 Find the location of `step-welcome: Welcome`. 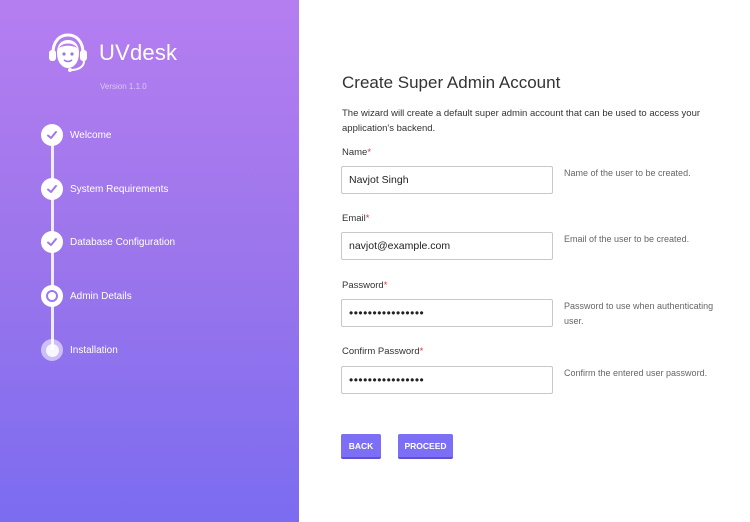

step-welcome: Welcome is located at coordinates (76, 135).